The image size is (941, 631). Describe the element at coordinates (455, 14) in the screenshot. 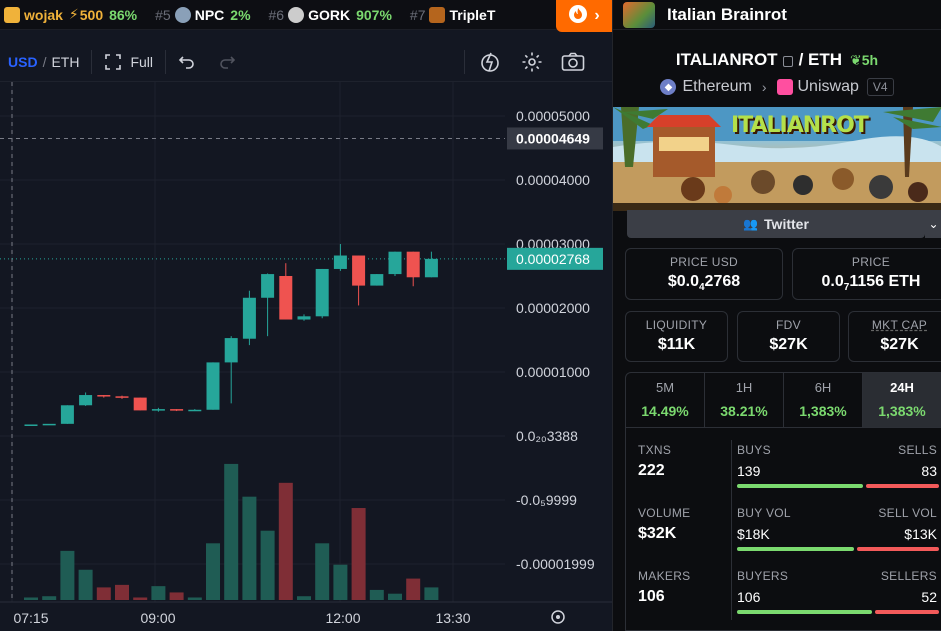

I see `ticker-item-triplet: #7 TripleT` at that location.